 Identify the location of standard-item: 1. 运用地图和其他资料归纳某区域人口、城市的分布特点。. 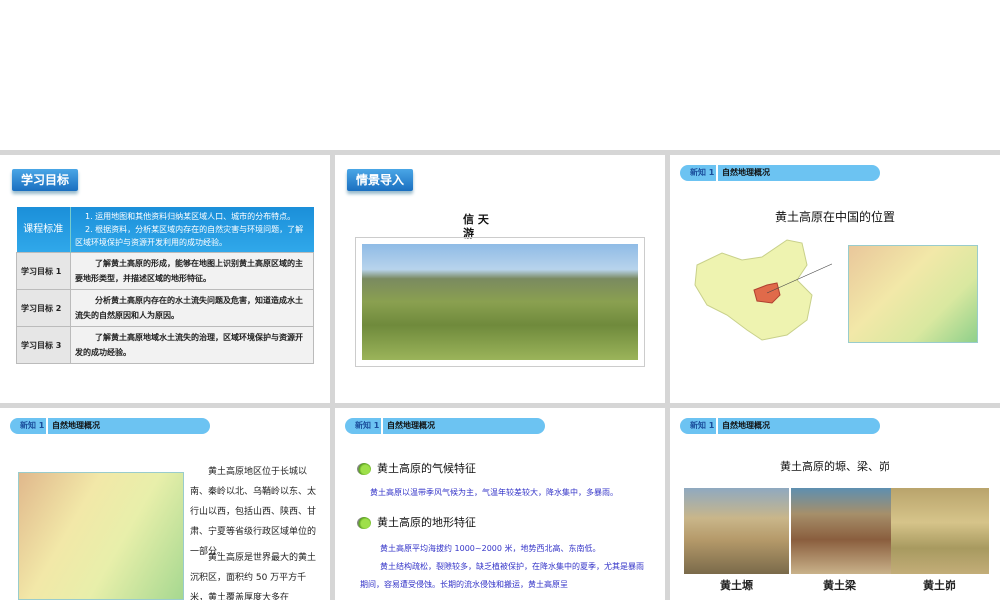
(190, 216).